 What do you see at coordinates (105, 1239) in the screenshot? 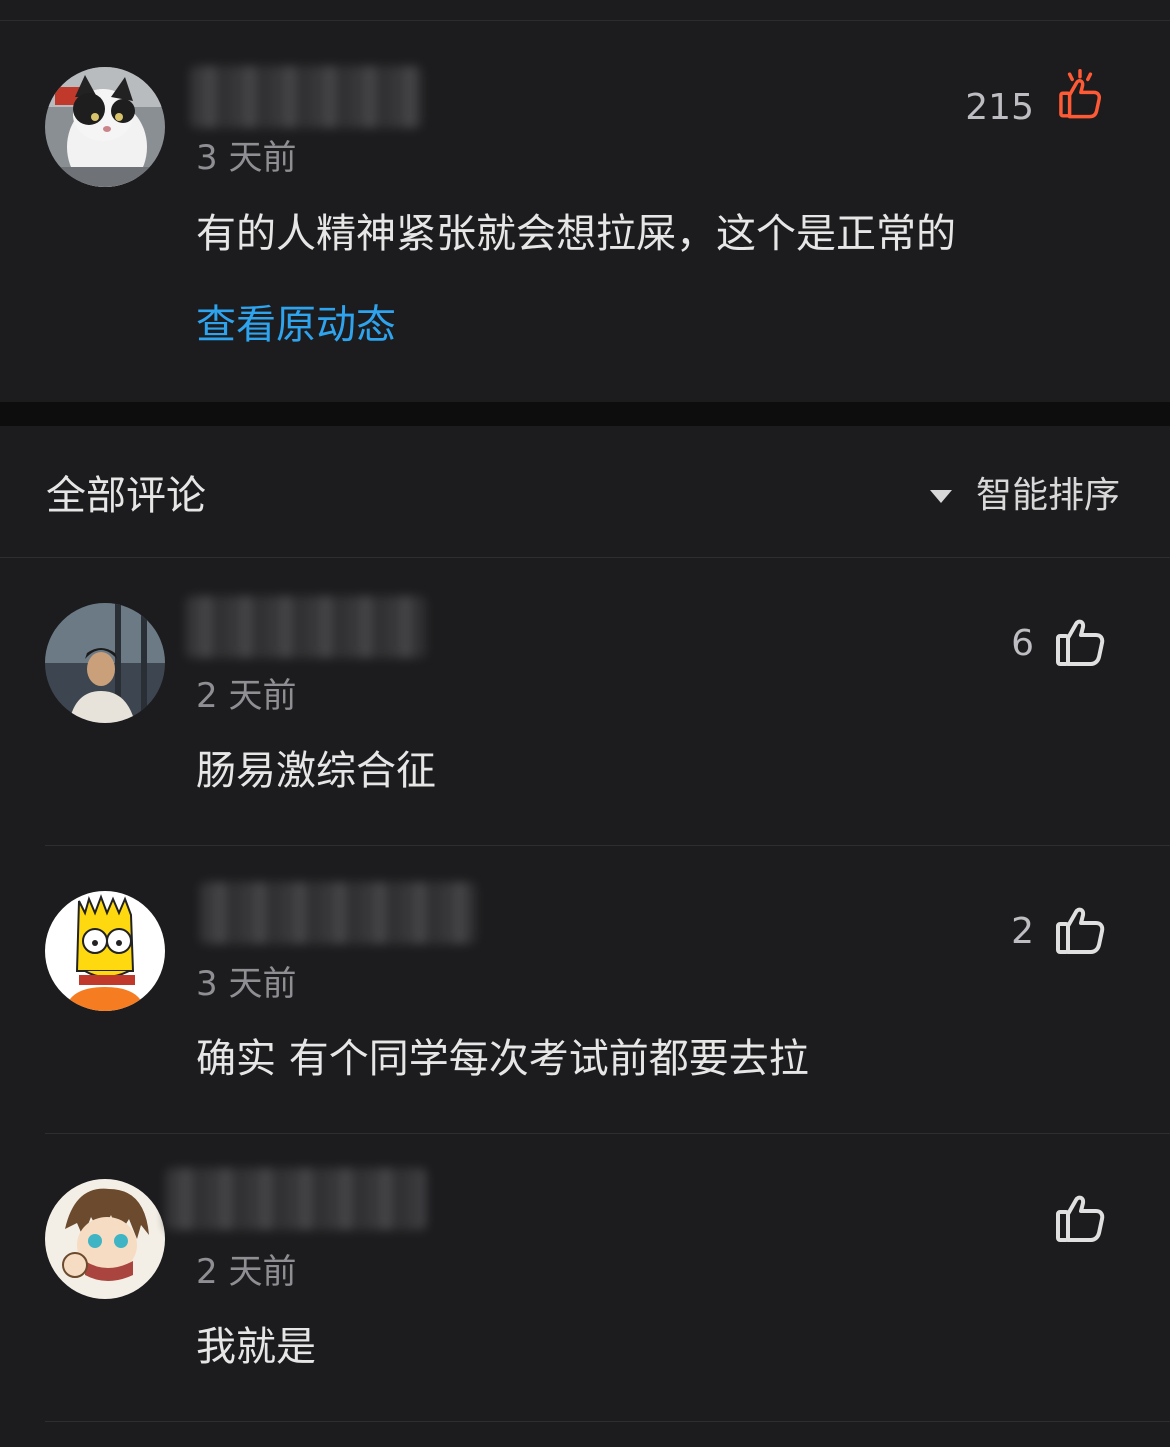
I see `anime-avatar` at bounding box center [105, 1239].